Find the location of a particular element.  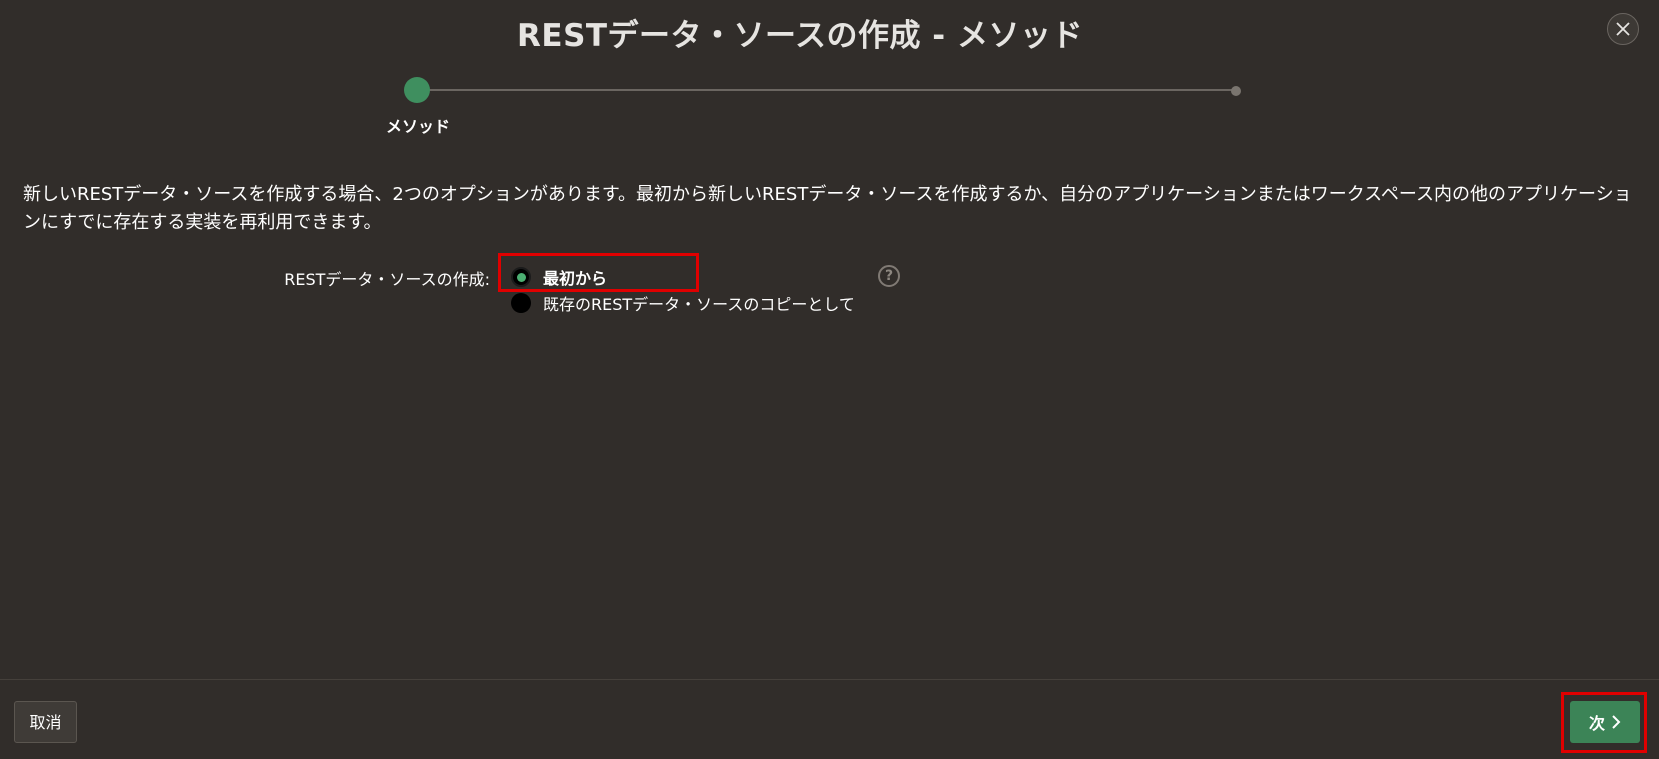

footer-divider is located at coordinates (829, 679).